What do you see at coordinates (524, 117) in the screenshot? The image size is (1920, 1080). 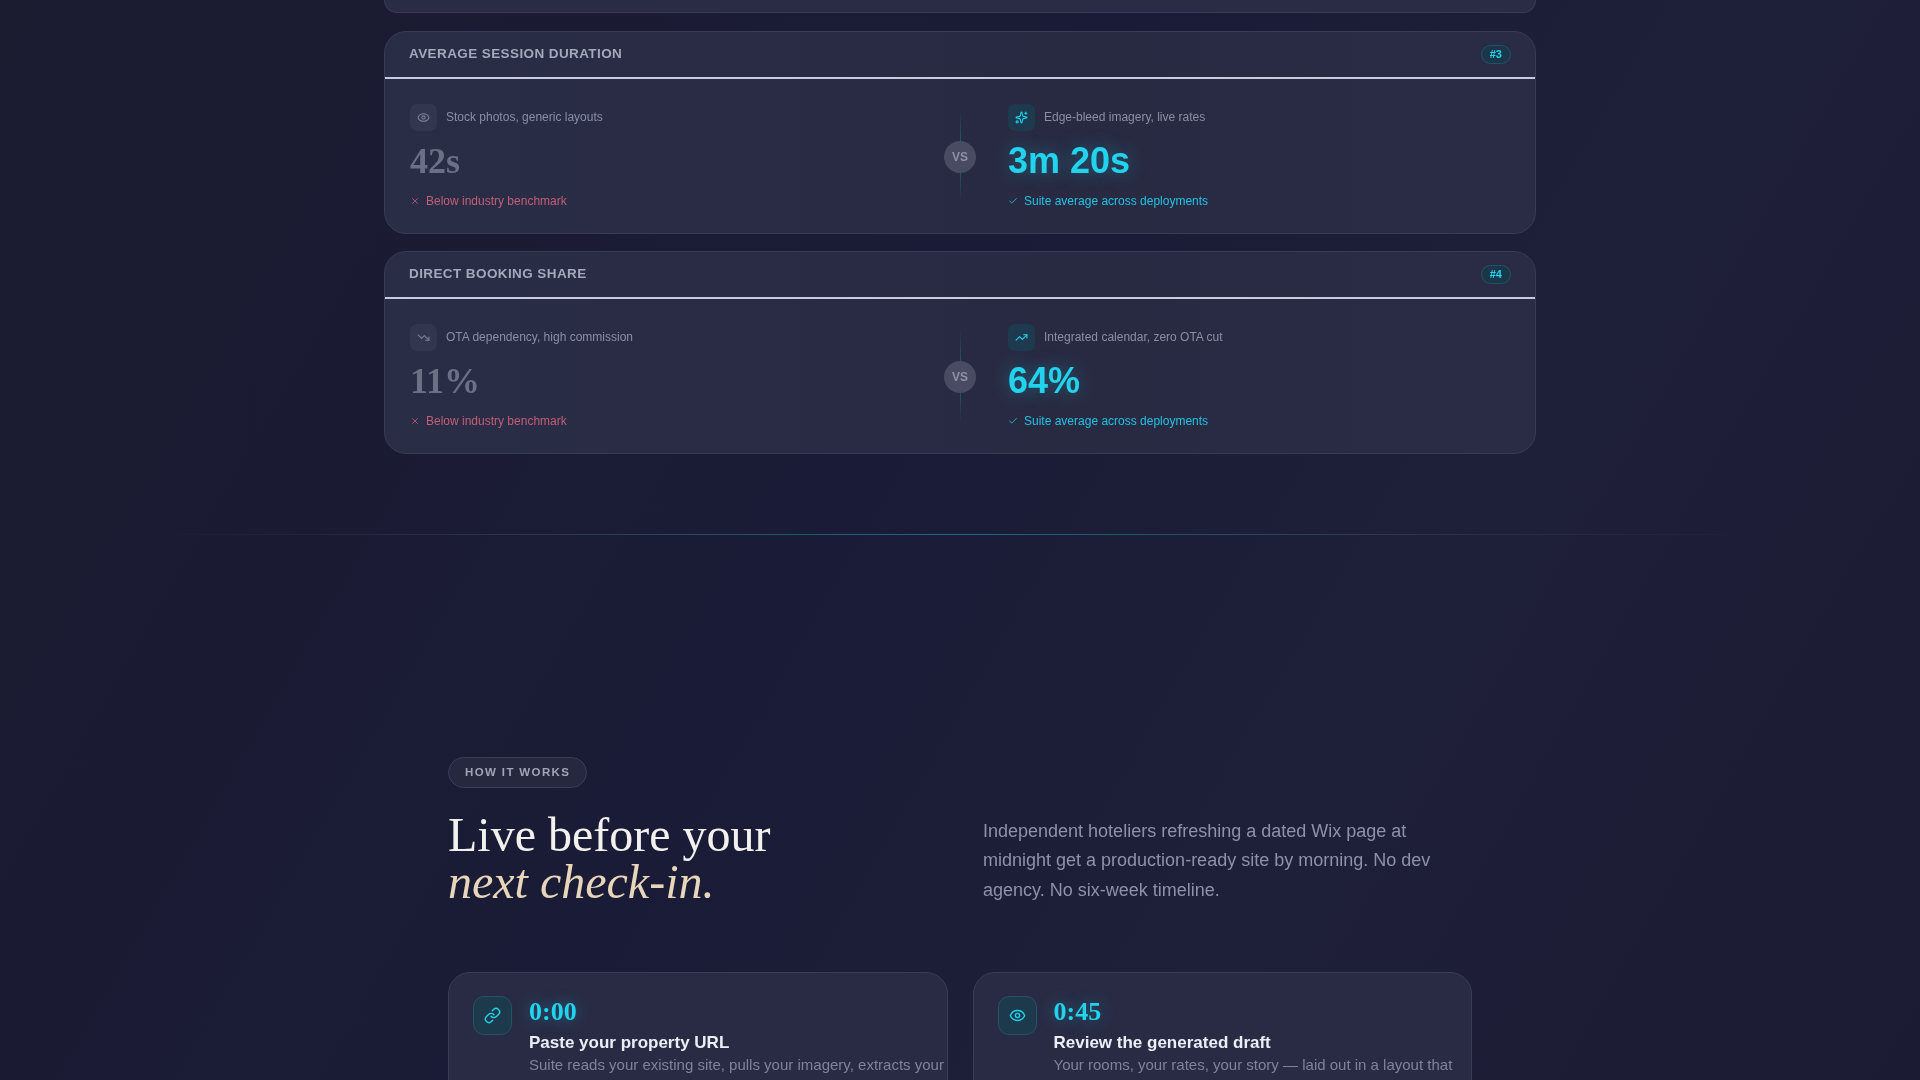 I see `metric-caption: Stock photos, generic layouts` at bounding box center [524, 117].